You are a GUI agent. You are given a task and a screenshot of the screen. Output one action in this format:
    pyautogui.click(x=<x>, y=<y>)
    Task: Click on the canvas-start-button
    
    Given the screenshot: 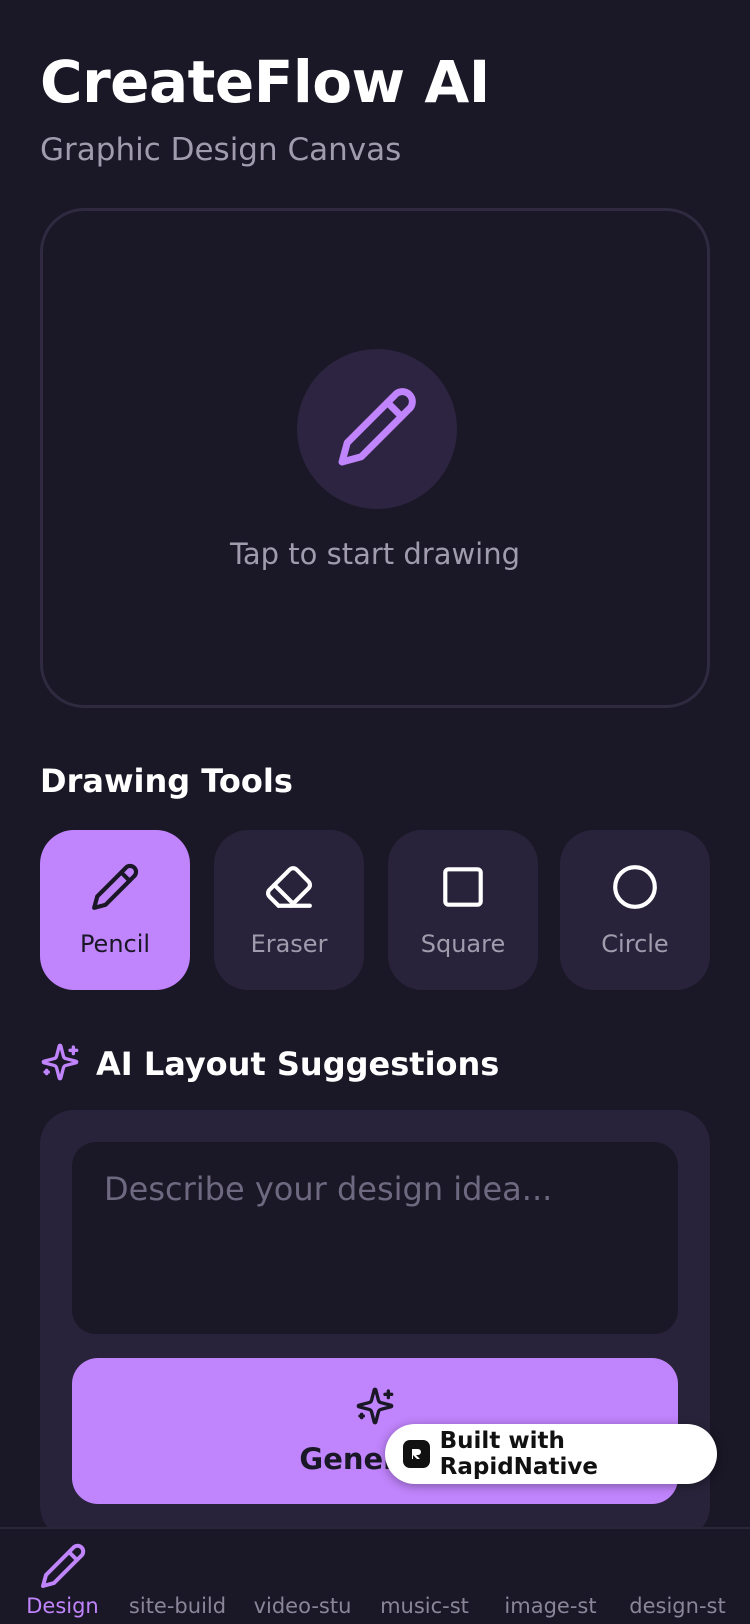 What is the action you would take?
    pyautogui.click(x=377, y=429)
    